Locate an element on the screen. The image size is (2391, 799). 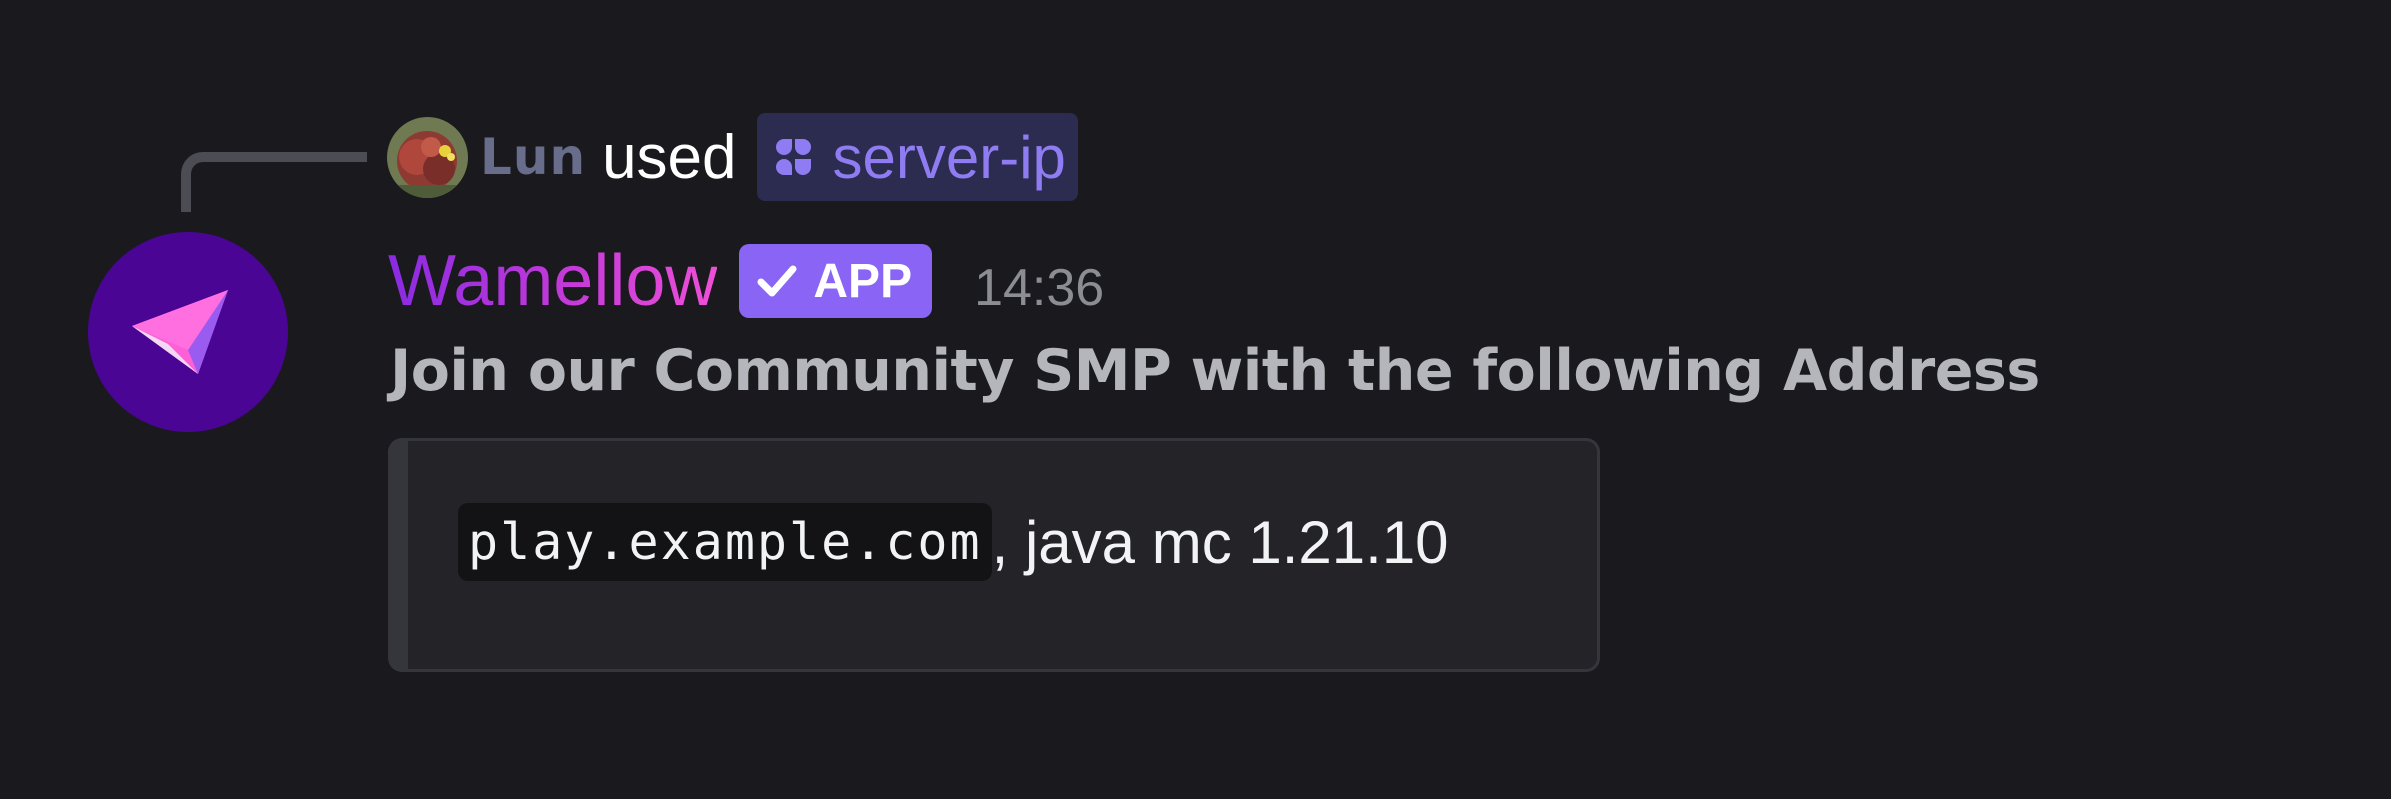
reply-verb: used is located at coordinates (669, 157).